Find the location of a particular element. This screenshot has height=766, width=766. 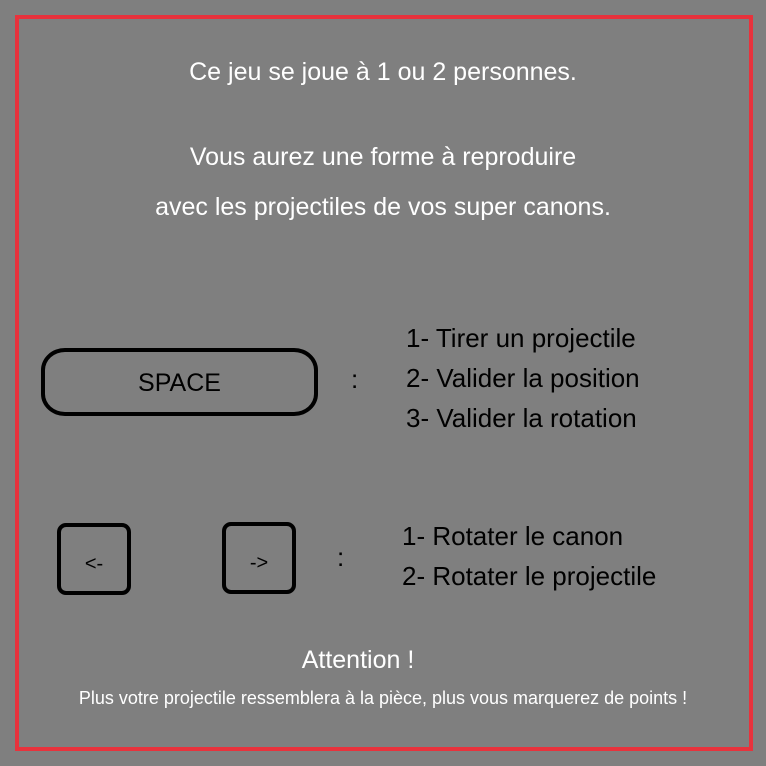

space-action-item: 2- Valider la position is located at coordinates (523, 378).